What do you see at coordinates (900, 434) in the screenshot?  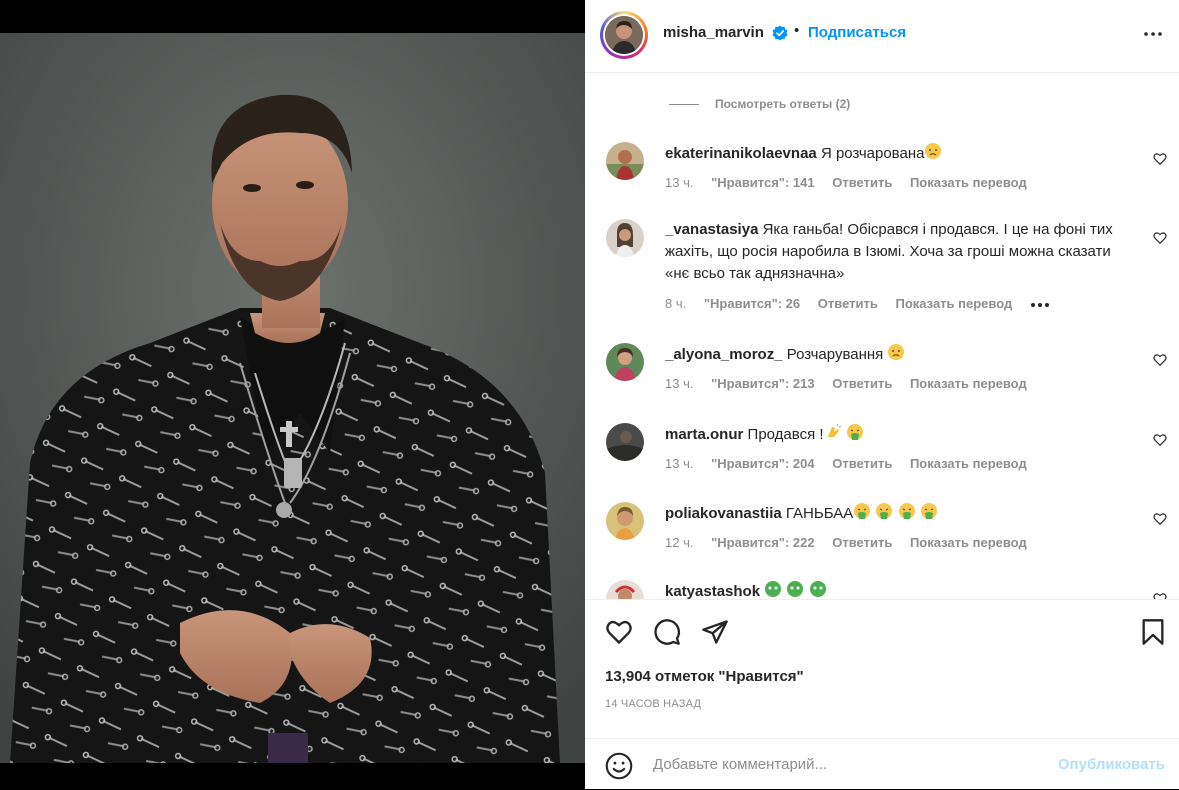 I see `comment-body: marta.onur Продався !` at bounding box center [900, 434].